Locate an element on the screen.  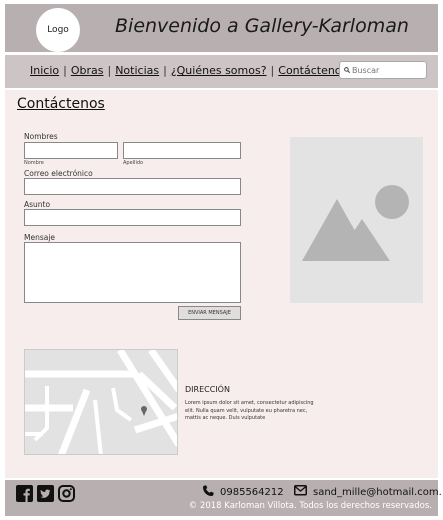
footer-email: sand_mille@hotmail.com. is located at coordinates (368, 492).